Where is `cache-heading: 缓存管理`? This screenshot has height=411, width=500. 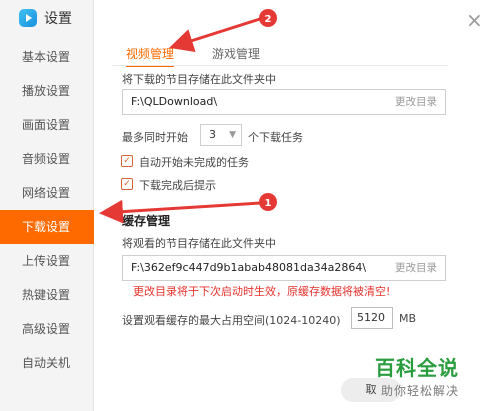 cache-heading: 缓存管理 is located at coordinates (146, 221).